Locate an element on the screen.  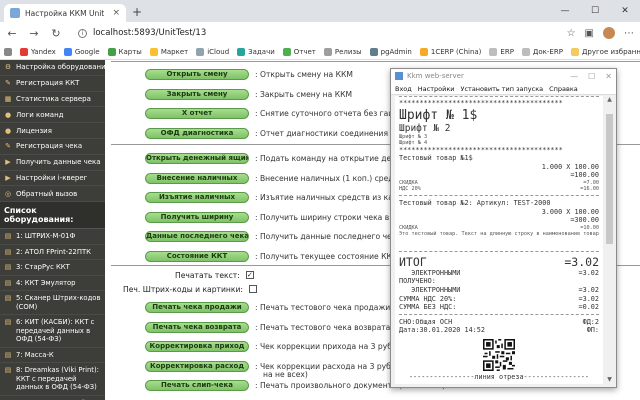
device-label: 4: ККТ Эмулятор is located at coordinates (46, 282).